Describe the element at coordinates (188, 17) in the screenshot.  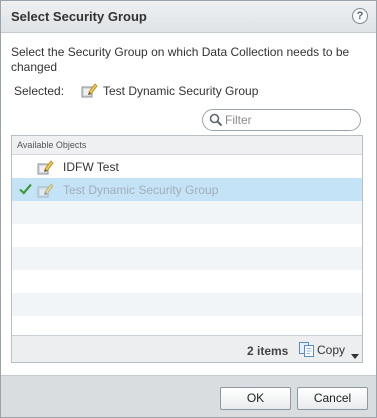
I see `dialog-titlebar: Select Security Group ?` at that location.